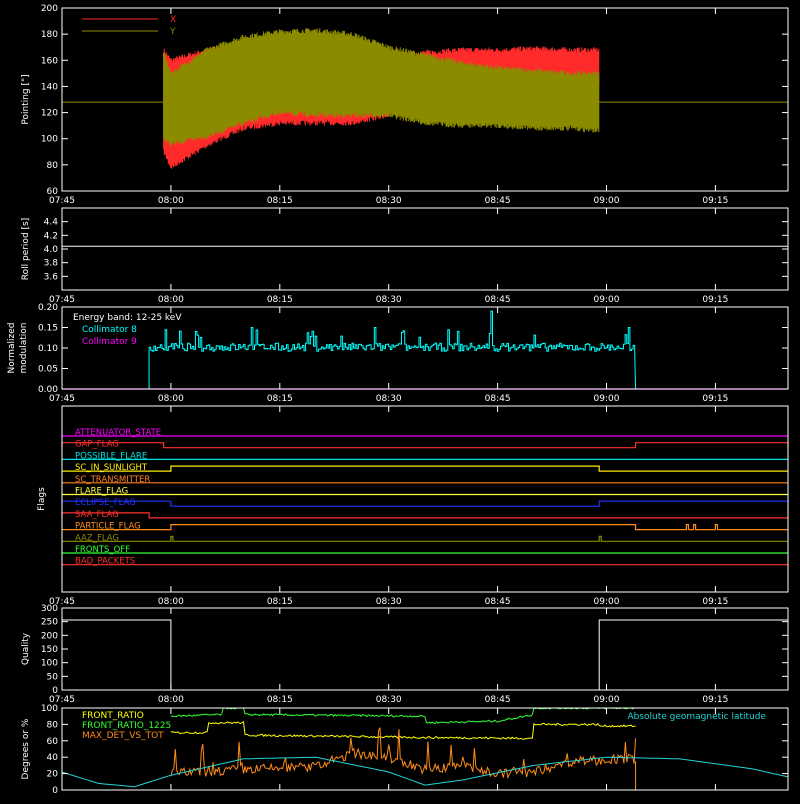 The height and width of the screenshot is (804, 800). Describe the element at coordinates (51, 264) in the screenshot. I see `roll-ytick-label: 3.8` at that location.